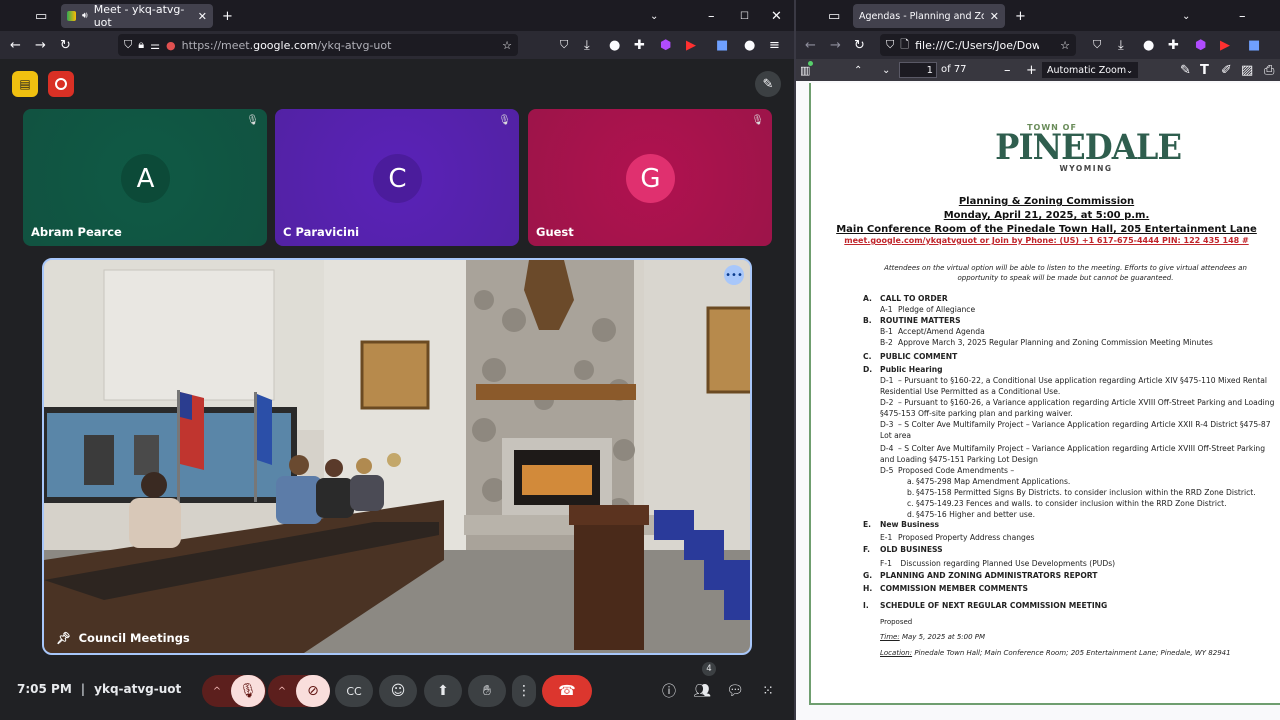  What do you see at coordinates (128, 44) in the screenshot?
I see `shield-icon: ⛉` at bounding box center [128, 44].